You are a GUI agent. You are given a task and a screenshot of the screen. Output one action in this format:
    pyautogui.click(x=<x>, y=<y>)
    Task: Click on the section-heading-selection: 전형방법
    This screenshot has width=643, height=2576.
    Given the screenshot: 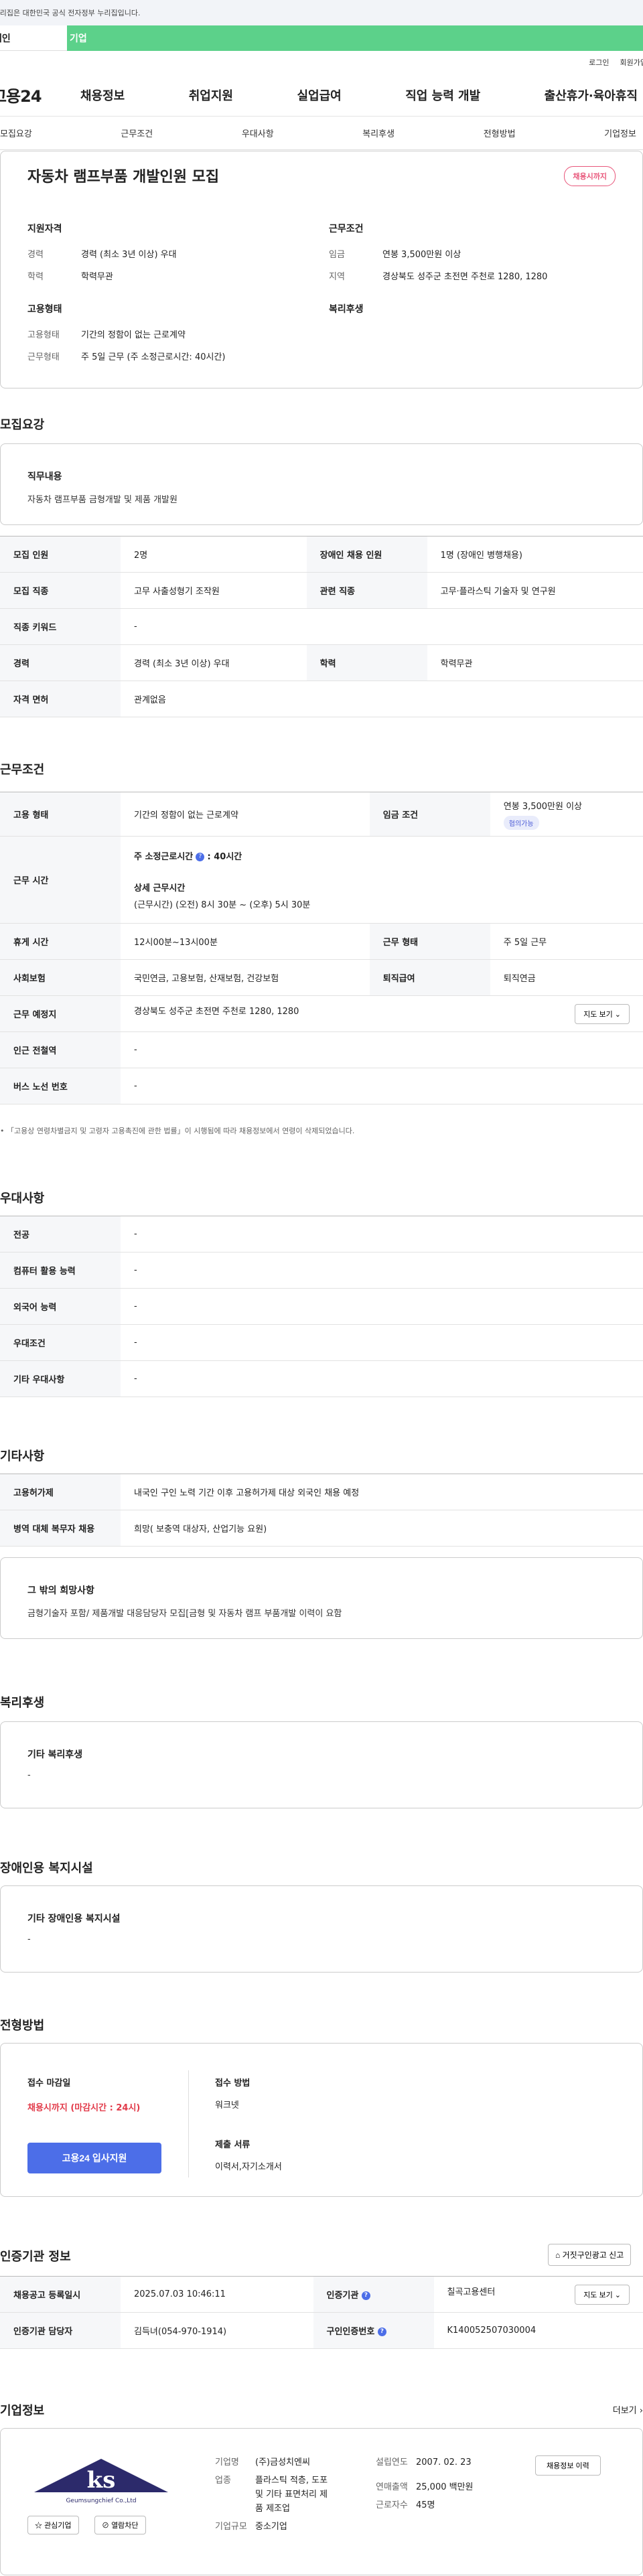 What is the action you would take?
    pyautogui.click(x=23, y=2026)
    